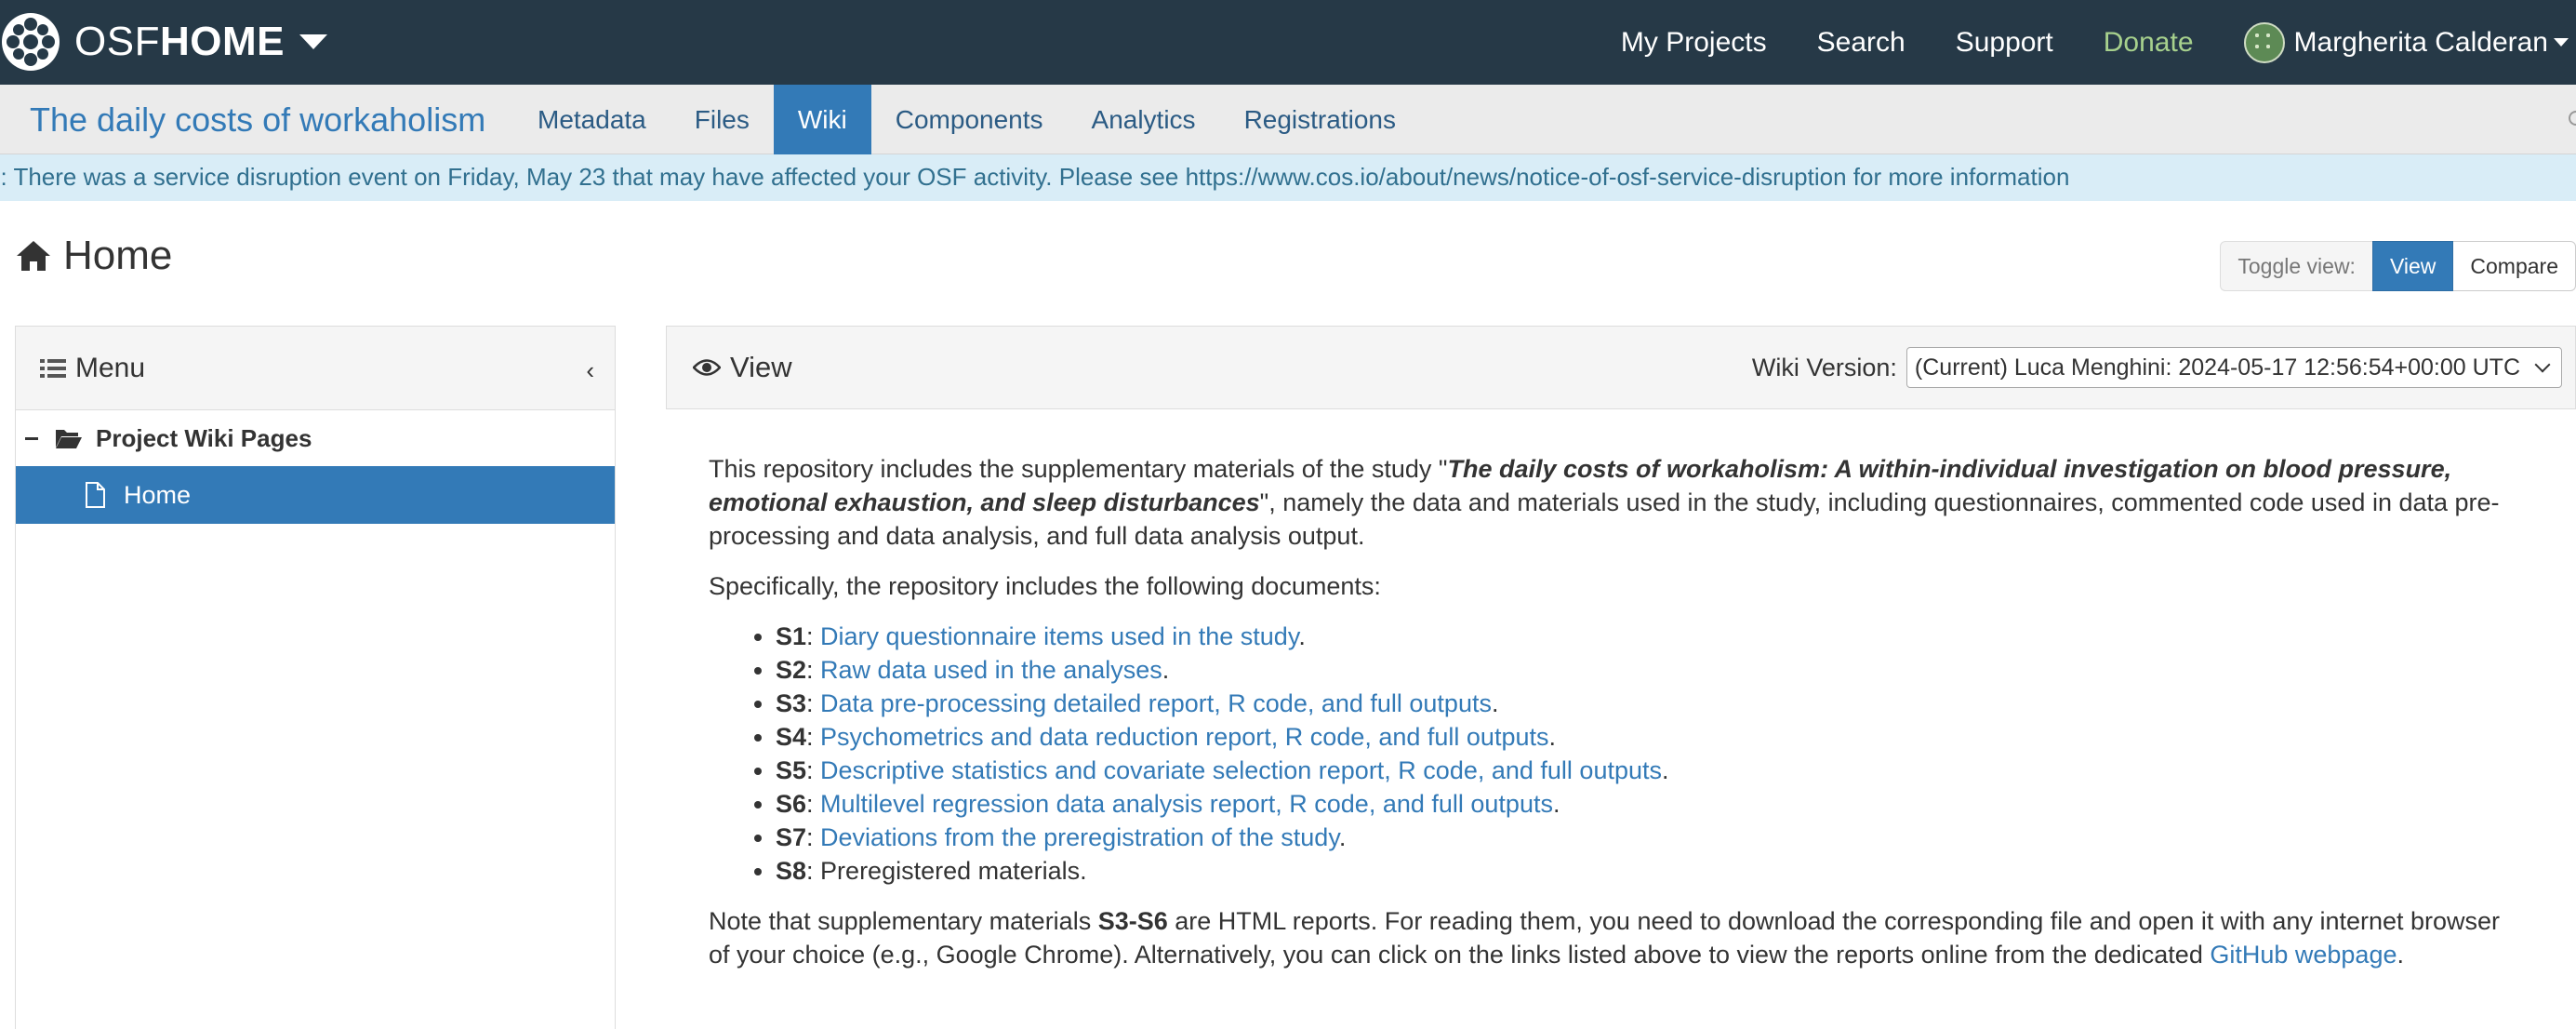 The image size is (2576, 1029). What do you see at coordinates (903, 921) in the screenshot?
I see `note-text-pre: Note that supplementary materials` at bounding box center [903, 921].